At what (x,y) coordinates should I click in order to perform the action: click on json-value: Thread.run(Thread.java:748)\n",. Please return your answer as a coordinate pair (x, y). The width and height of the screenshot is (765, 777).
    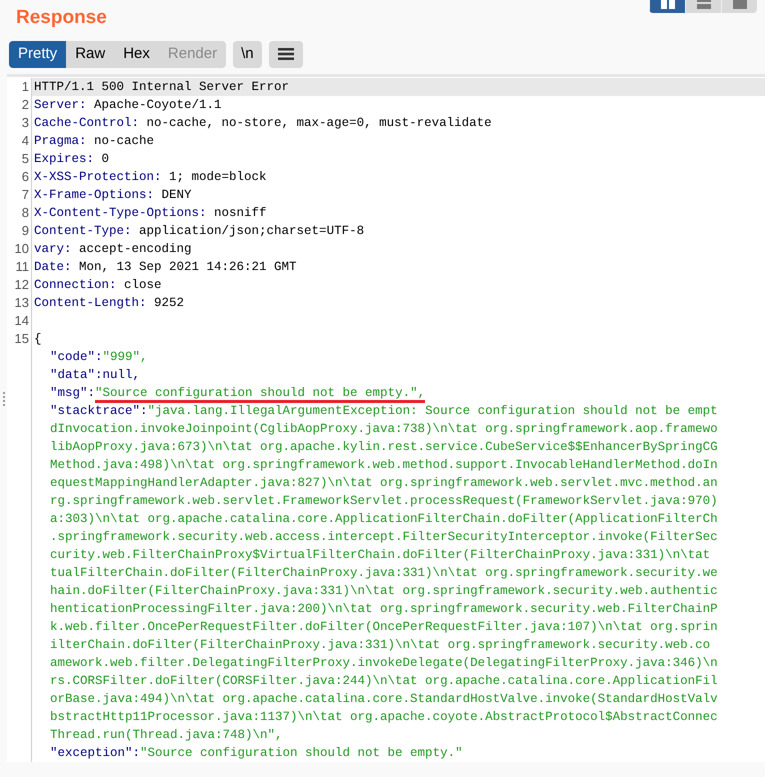
    Looking at the image, I should click on (166, 735).